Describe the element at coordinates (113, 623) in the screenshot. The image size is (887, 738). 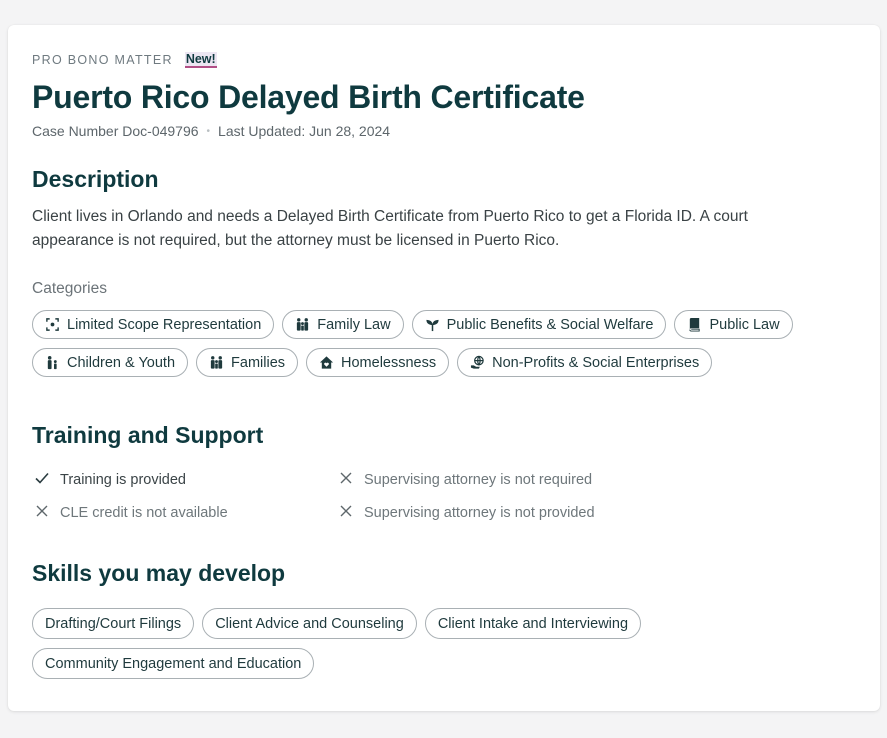
I see `skill-chip: Drafting/Court Filings` at that location.